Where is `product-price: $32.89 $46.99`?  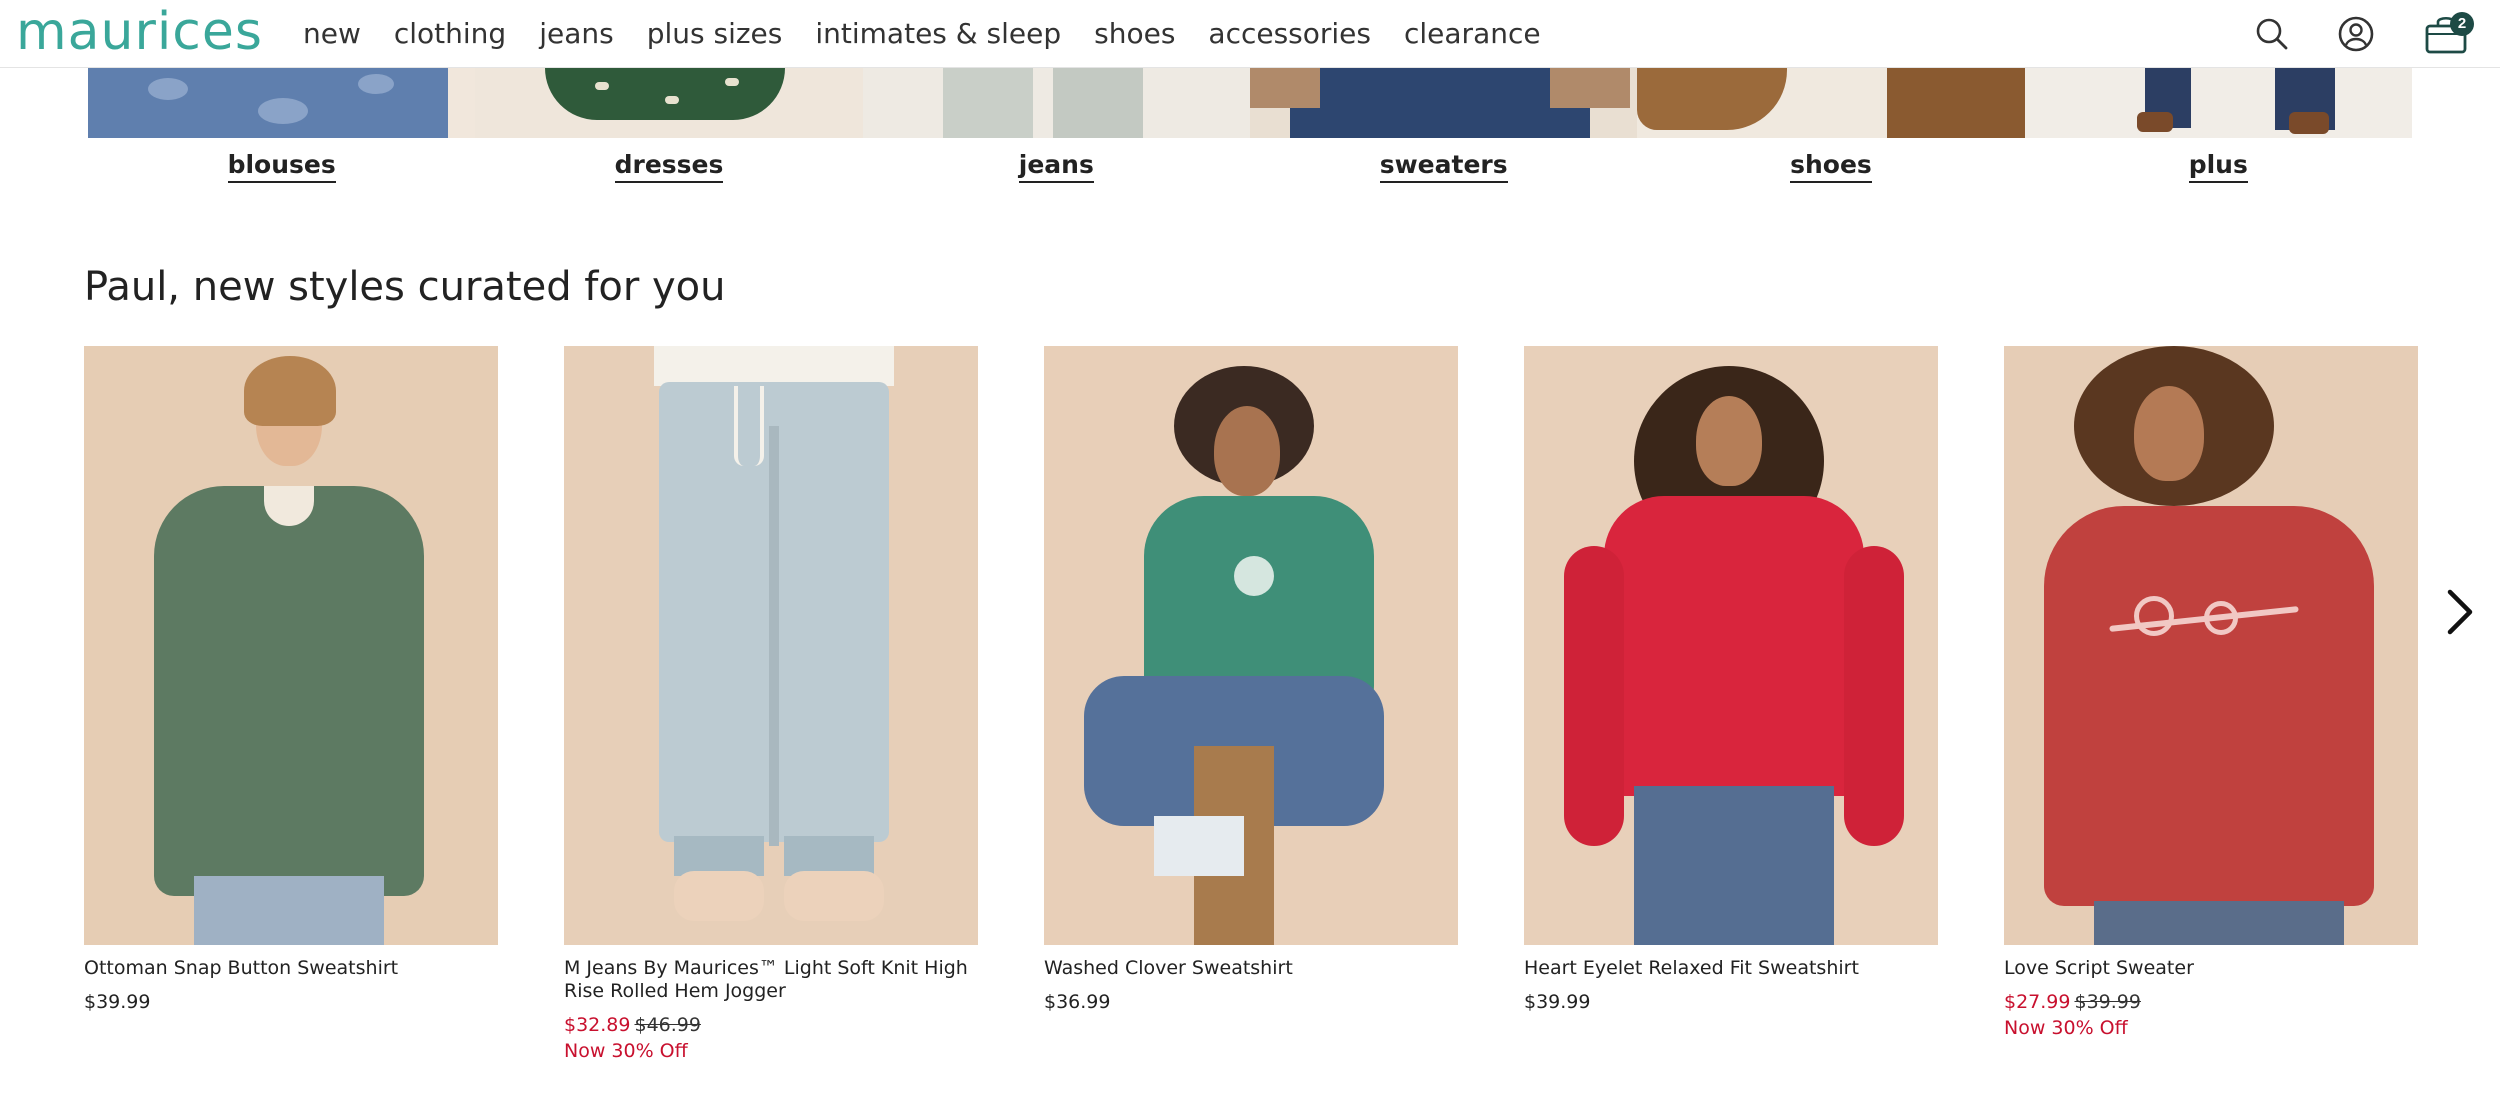 product-price: $32.89 $46.99 is located at coordinates (771, 1025).